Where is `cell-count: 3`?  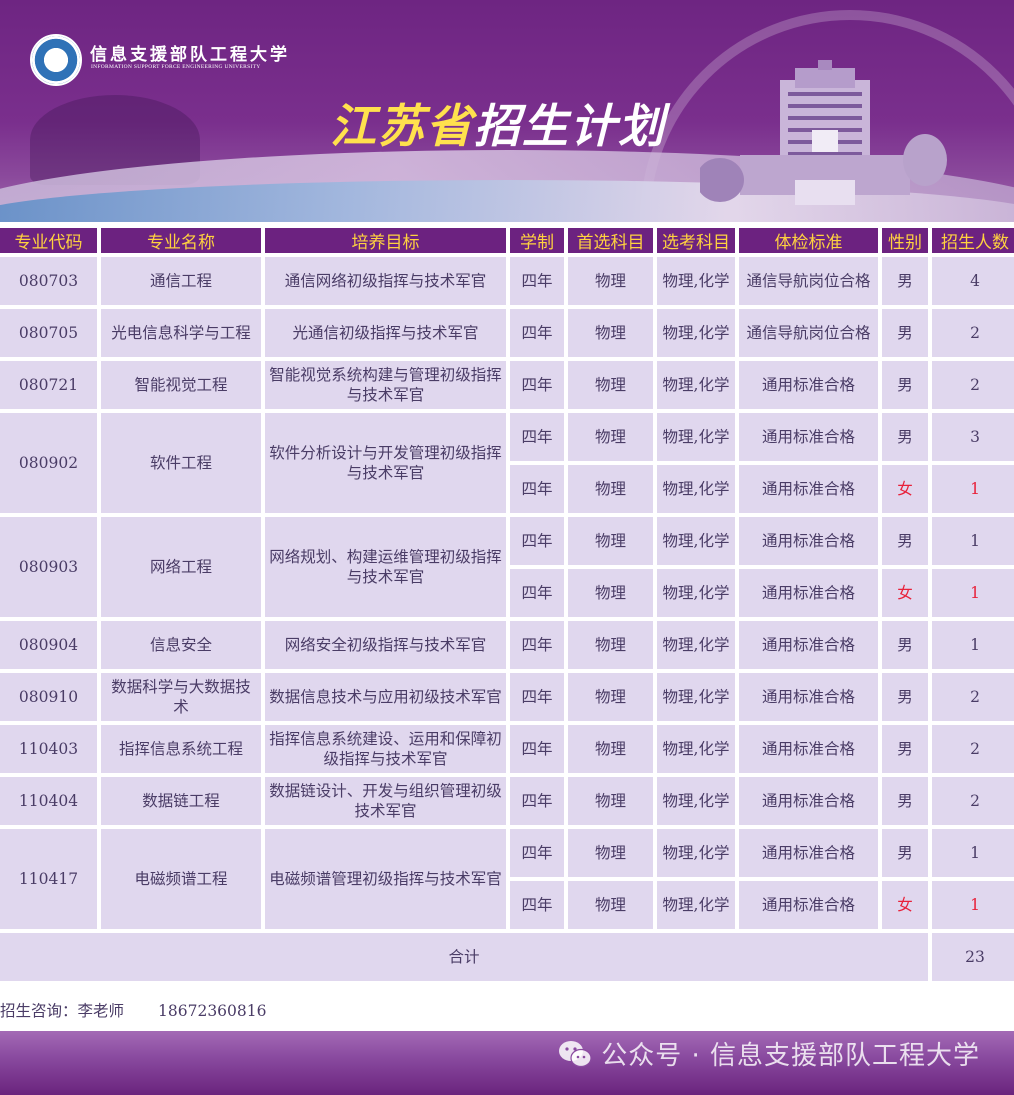 cell-count: 3 is located at coordinates (973, 437).